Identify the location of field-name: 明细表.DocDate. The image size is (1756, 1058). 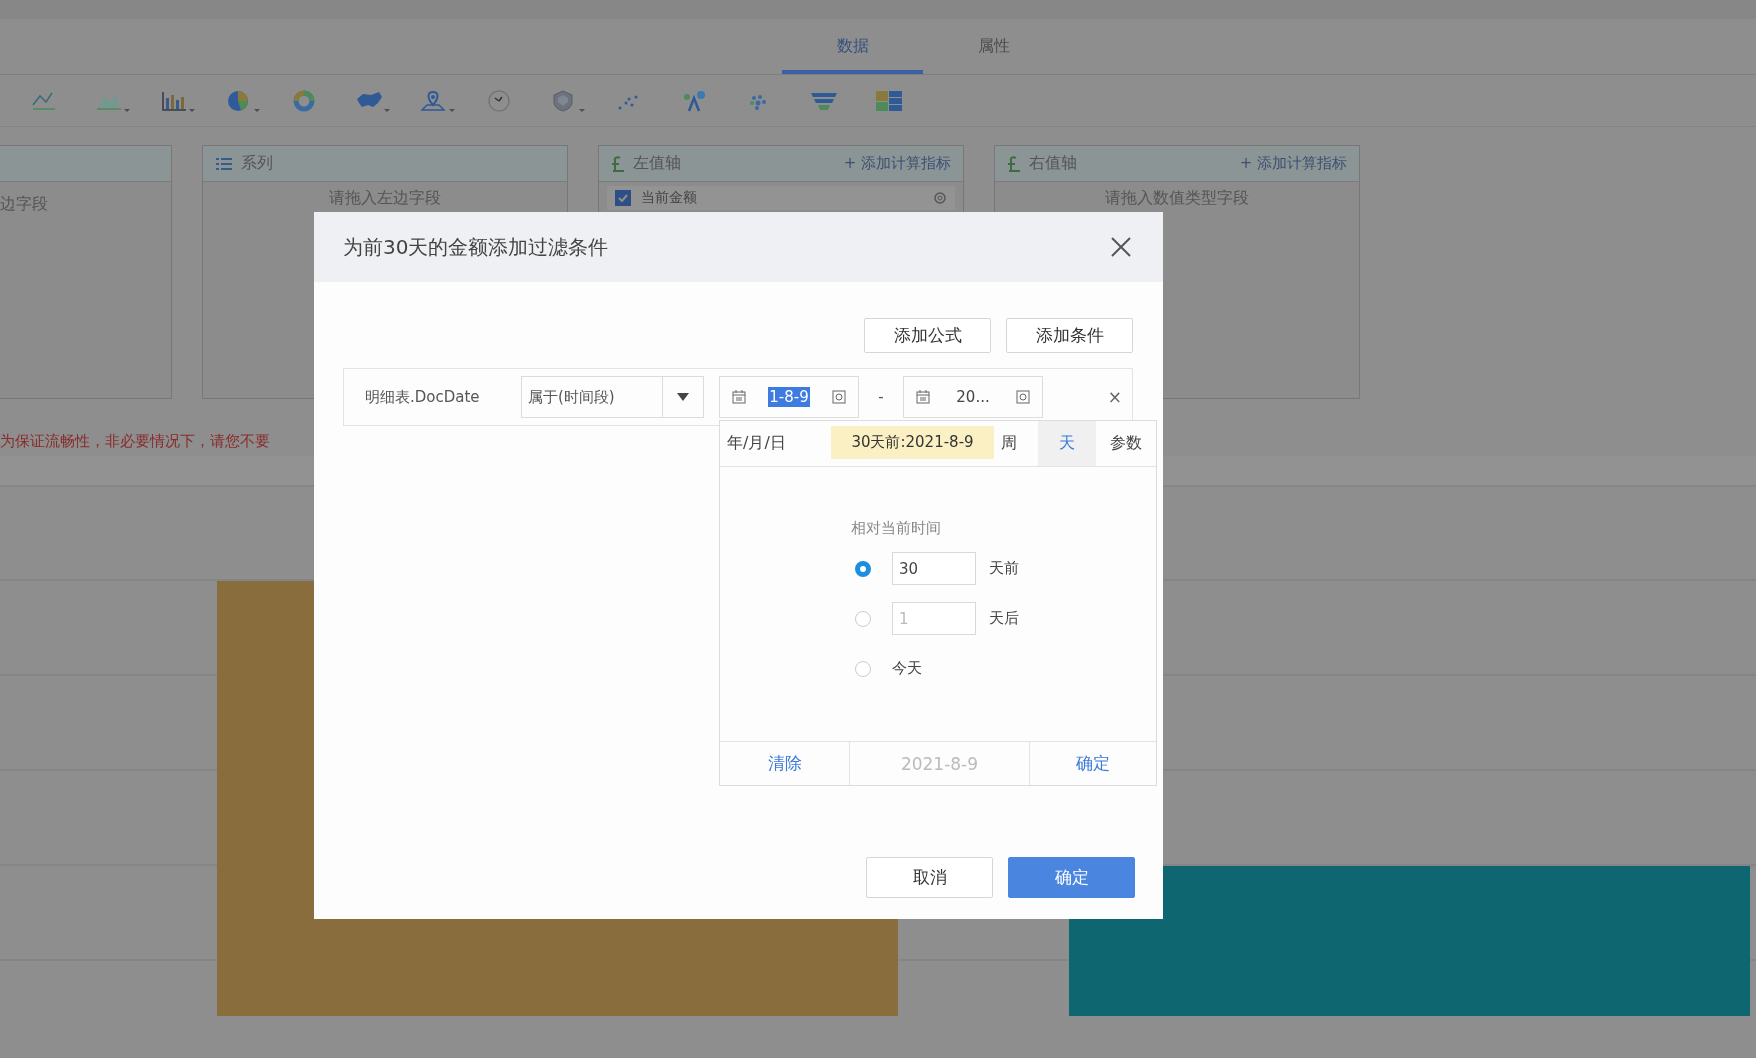
(423, 397).